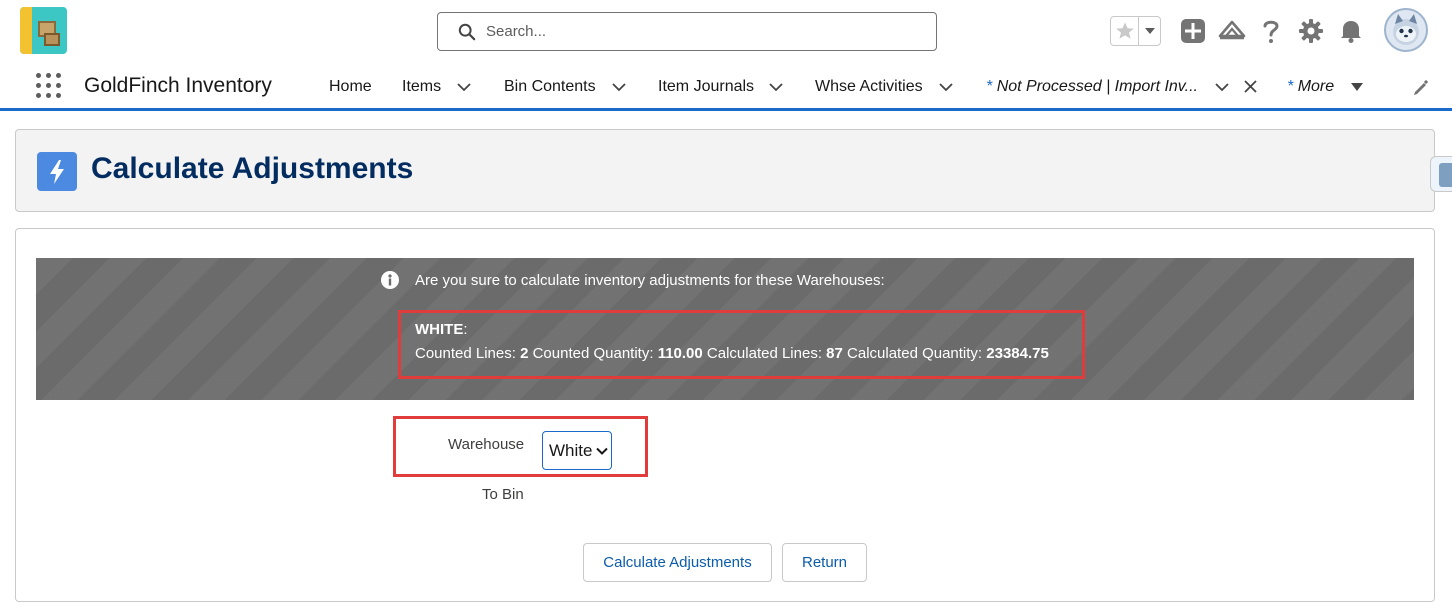 This screenshot has width=1452, height=616. What do you see at coordinates (26, 30) in the screenshot?
I see `app-logo-stripe` at bounding box center [26, 30].